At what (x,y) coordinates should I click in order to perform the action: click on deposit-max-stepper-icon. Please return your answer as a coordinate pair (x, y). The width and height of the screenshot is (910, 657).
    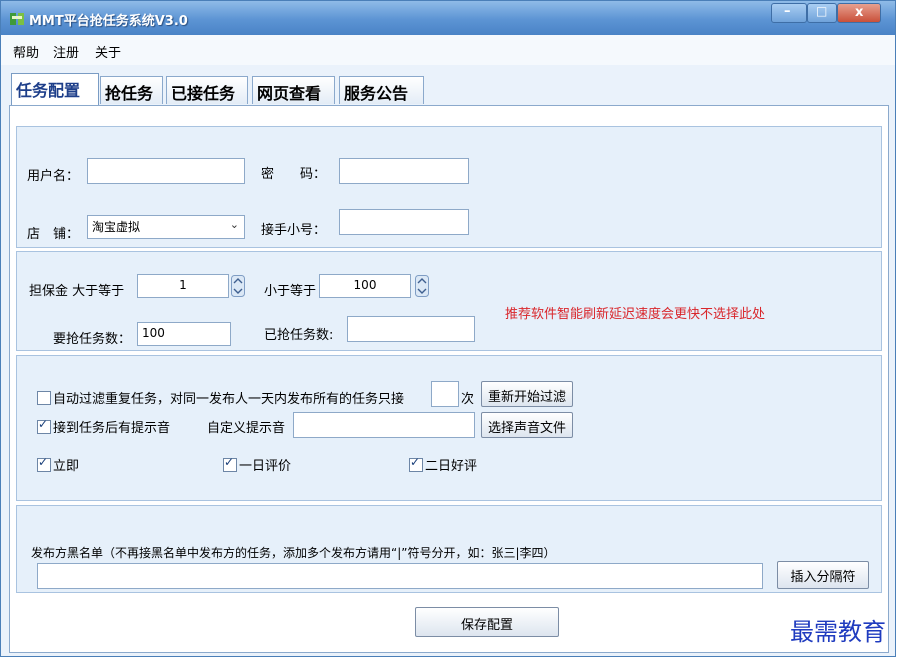
    Looking at the image, I should click on (422, 286).